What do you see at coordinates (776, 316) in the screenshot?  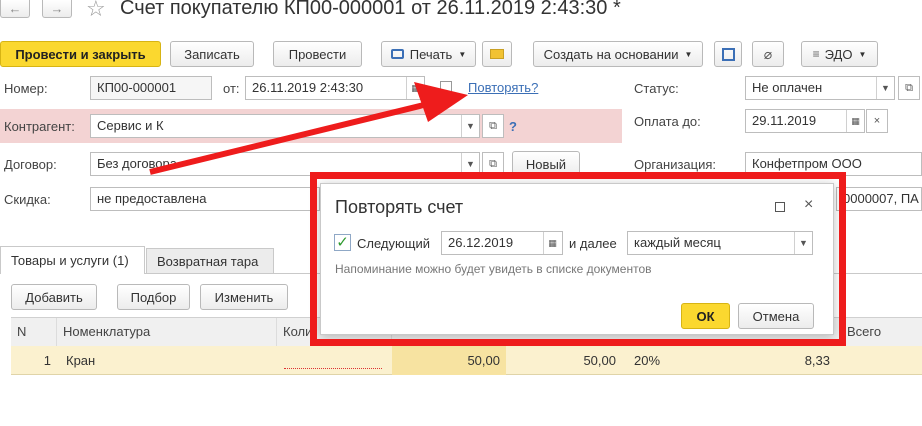 I see `cancel-button: Отмена` at bounding box center [776, 316].